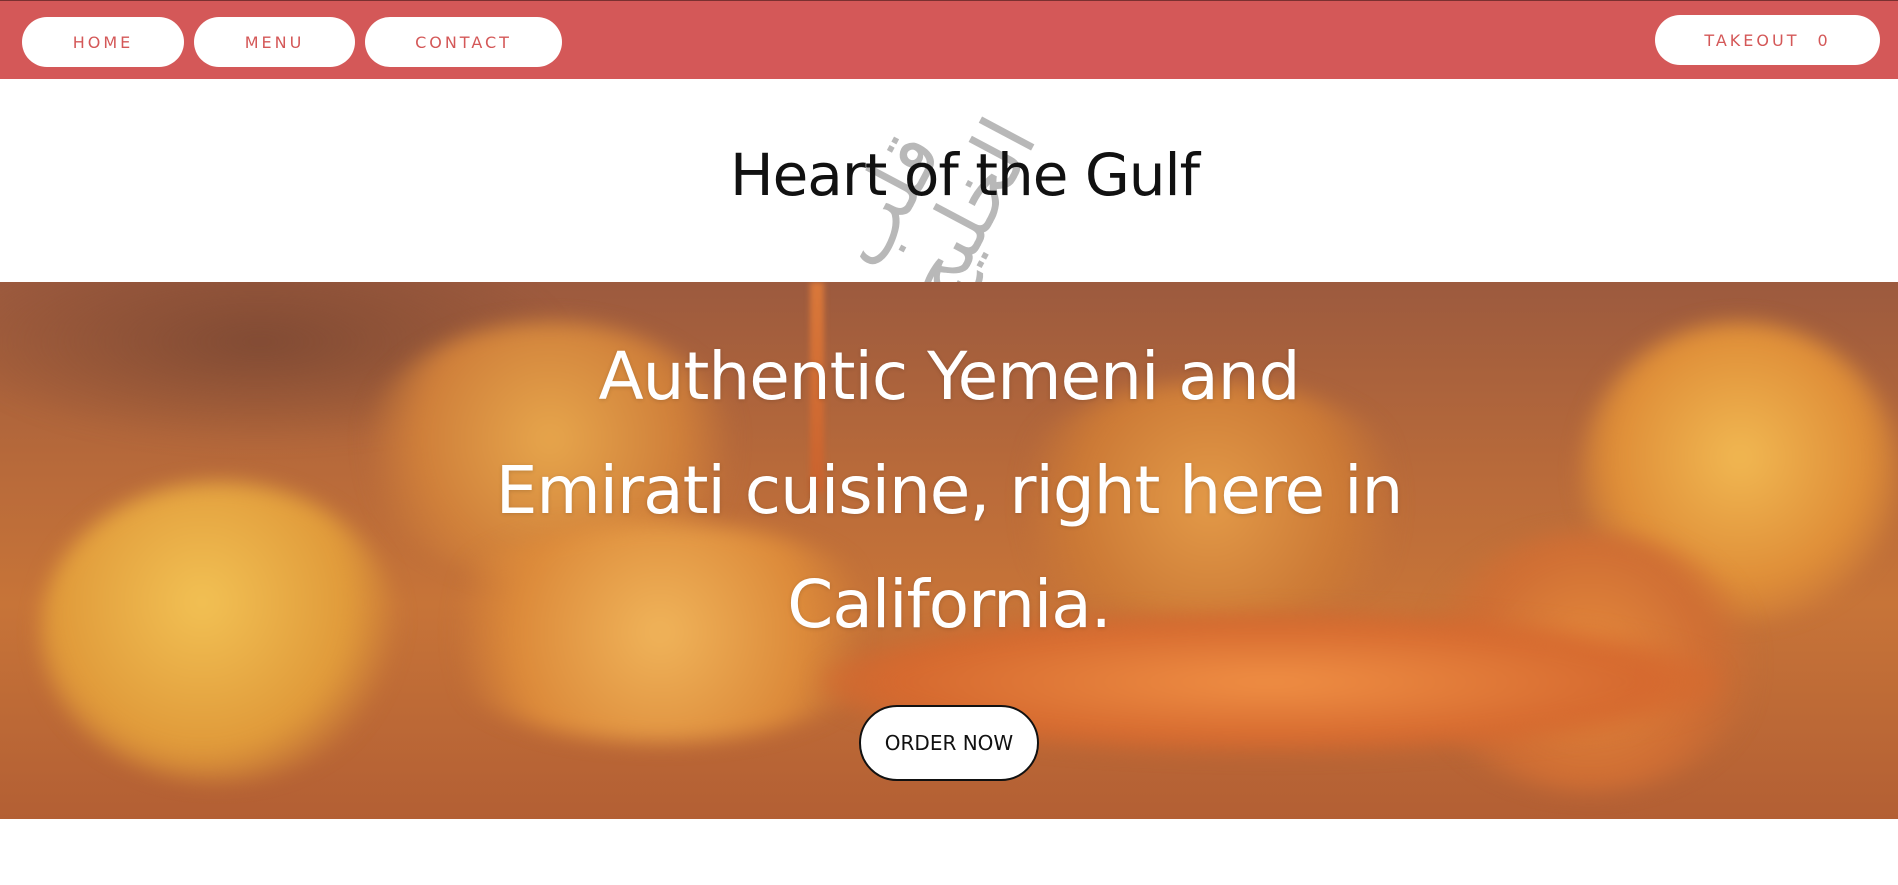  I want to click on takeout-label: TAKEOUT, so click(1752, 40).